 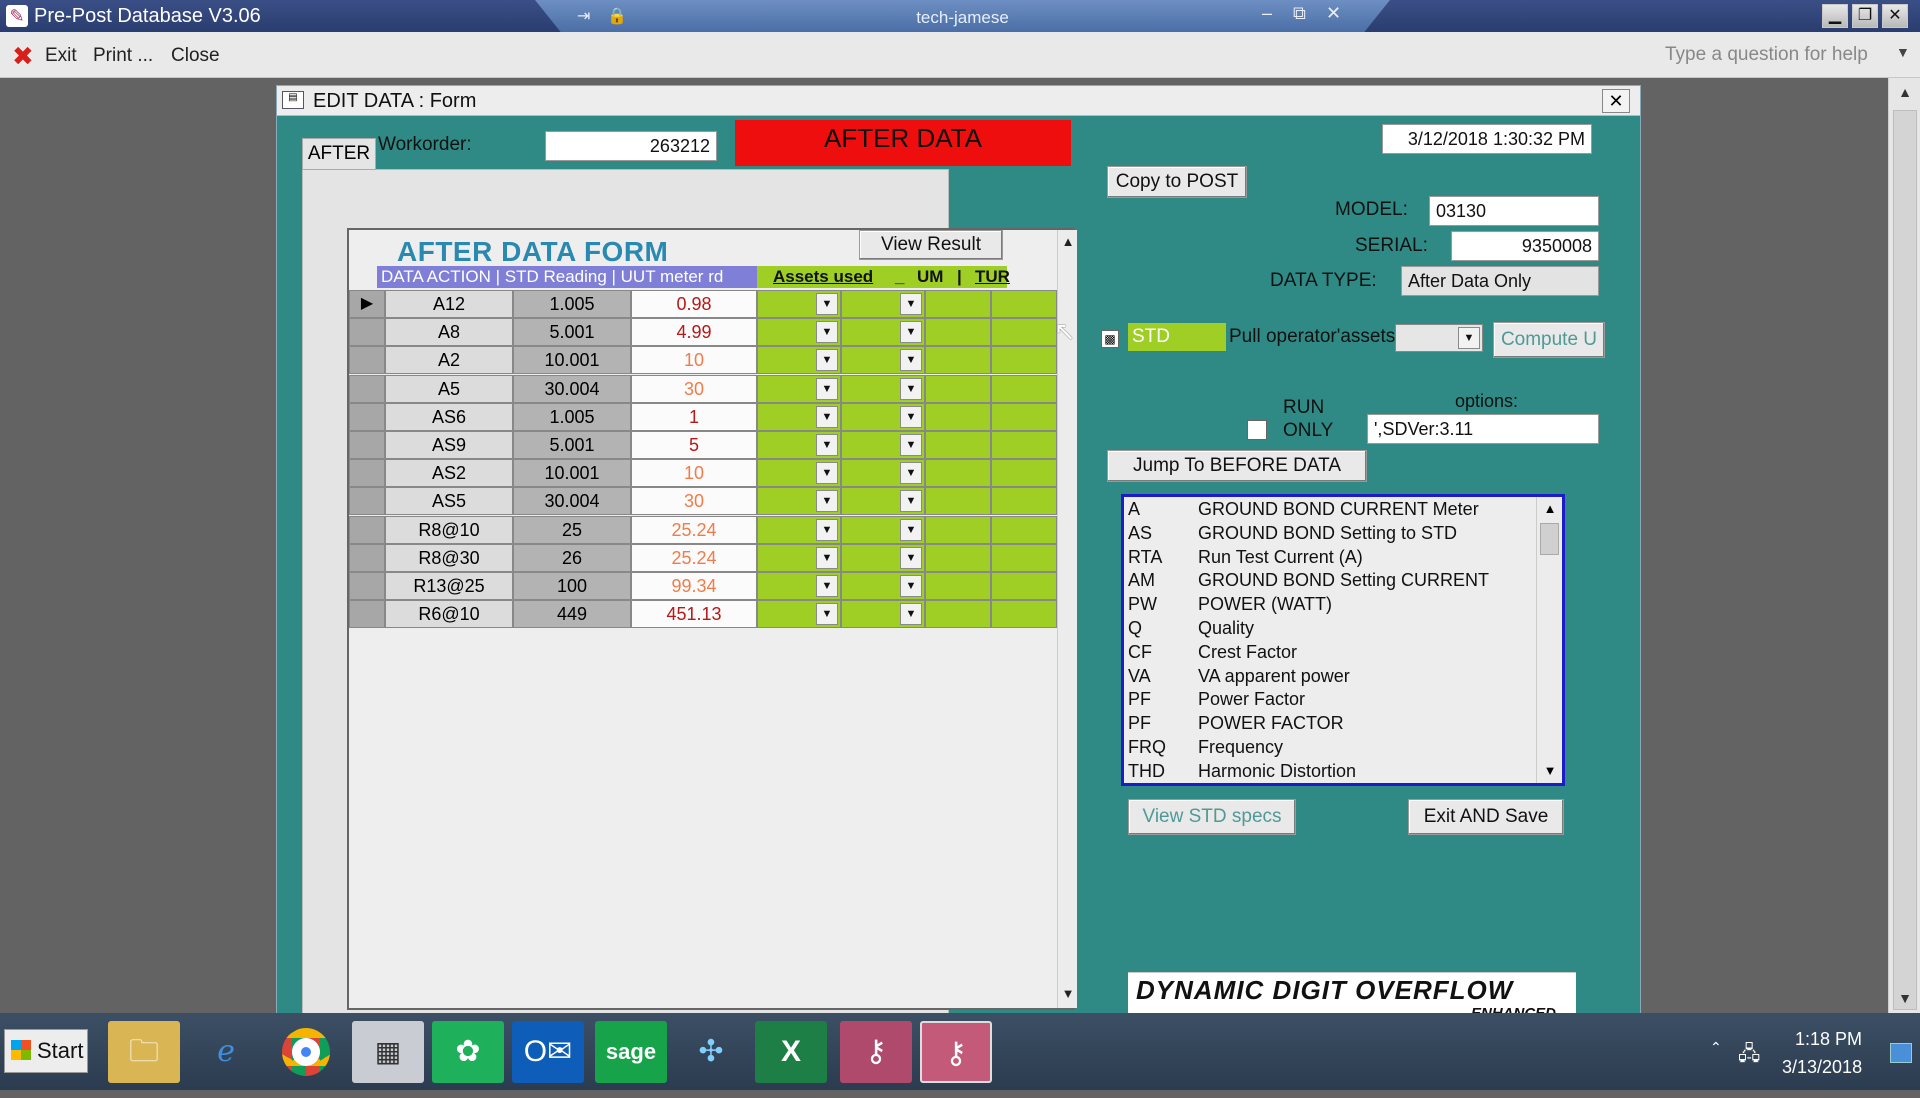 I want to click on table-row: AS2 10.001 10 ▼ ▼, so click(x=703, y=473).